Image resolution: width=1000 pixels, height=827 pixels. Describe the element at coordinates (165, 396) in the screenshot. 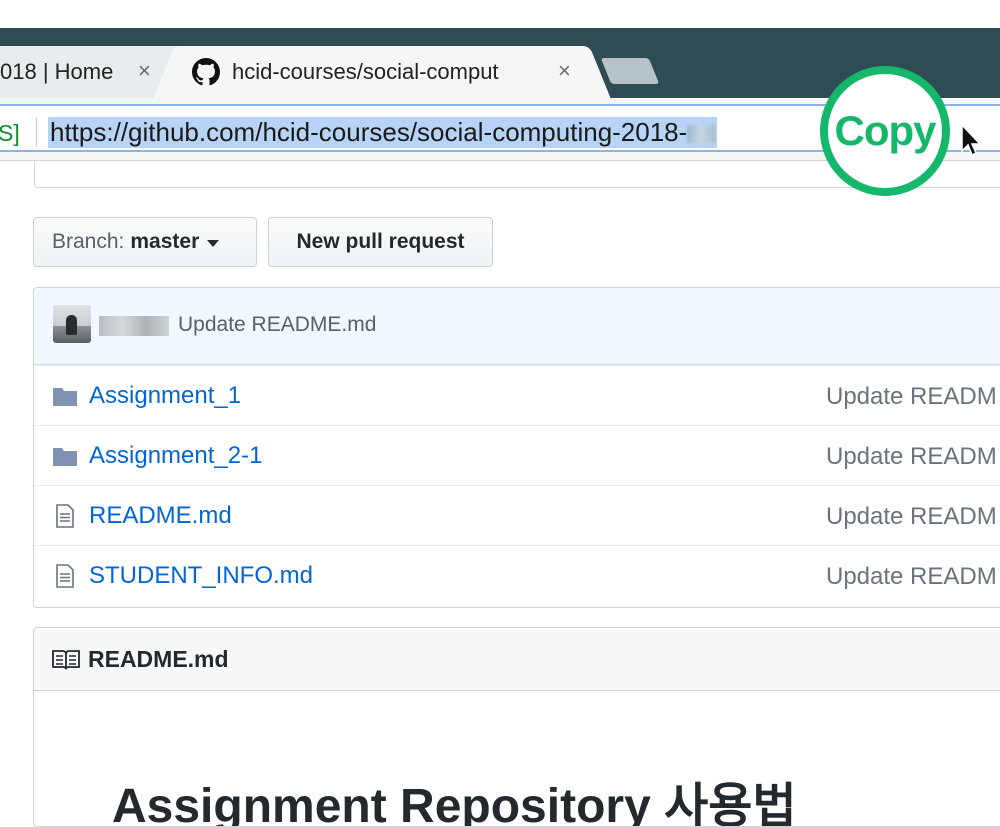

I see `file-name-link: Assignment_1` at that location.